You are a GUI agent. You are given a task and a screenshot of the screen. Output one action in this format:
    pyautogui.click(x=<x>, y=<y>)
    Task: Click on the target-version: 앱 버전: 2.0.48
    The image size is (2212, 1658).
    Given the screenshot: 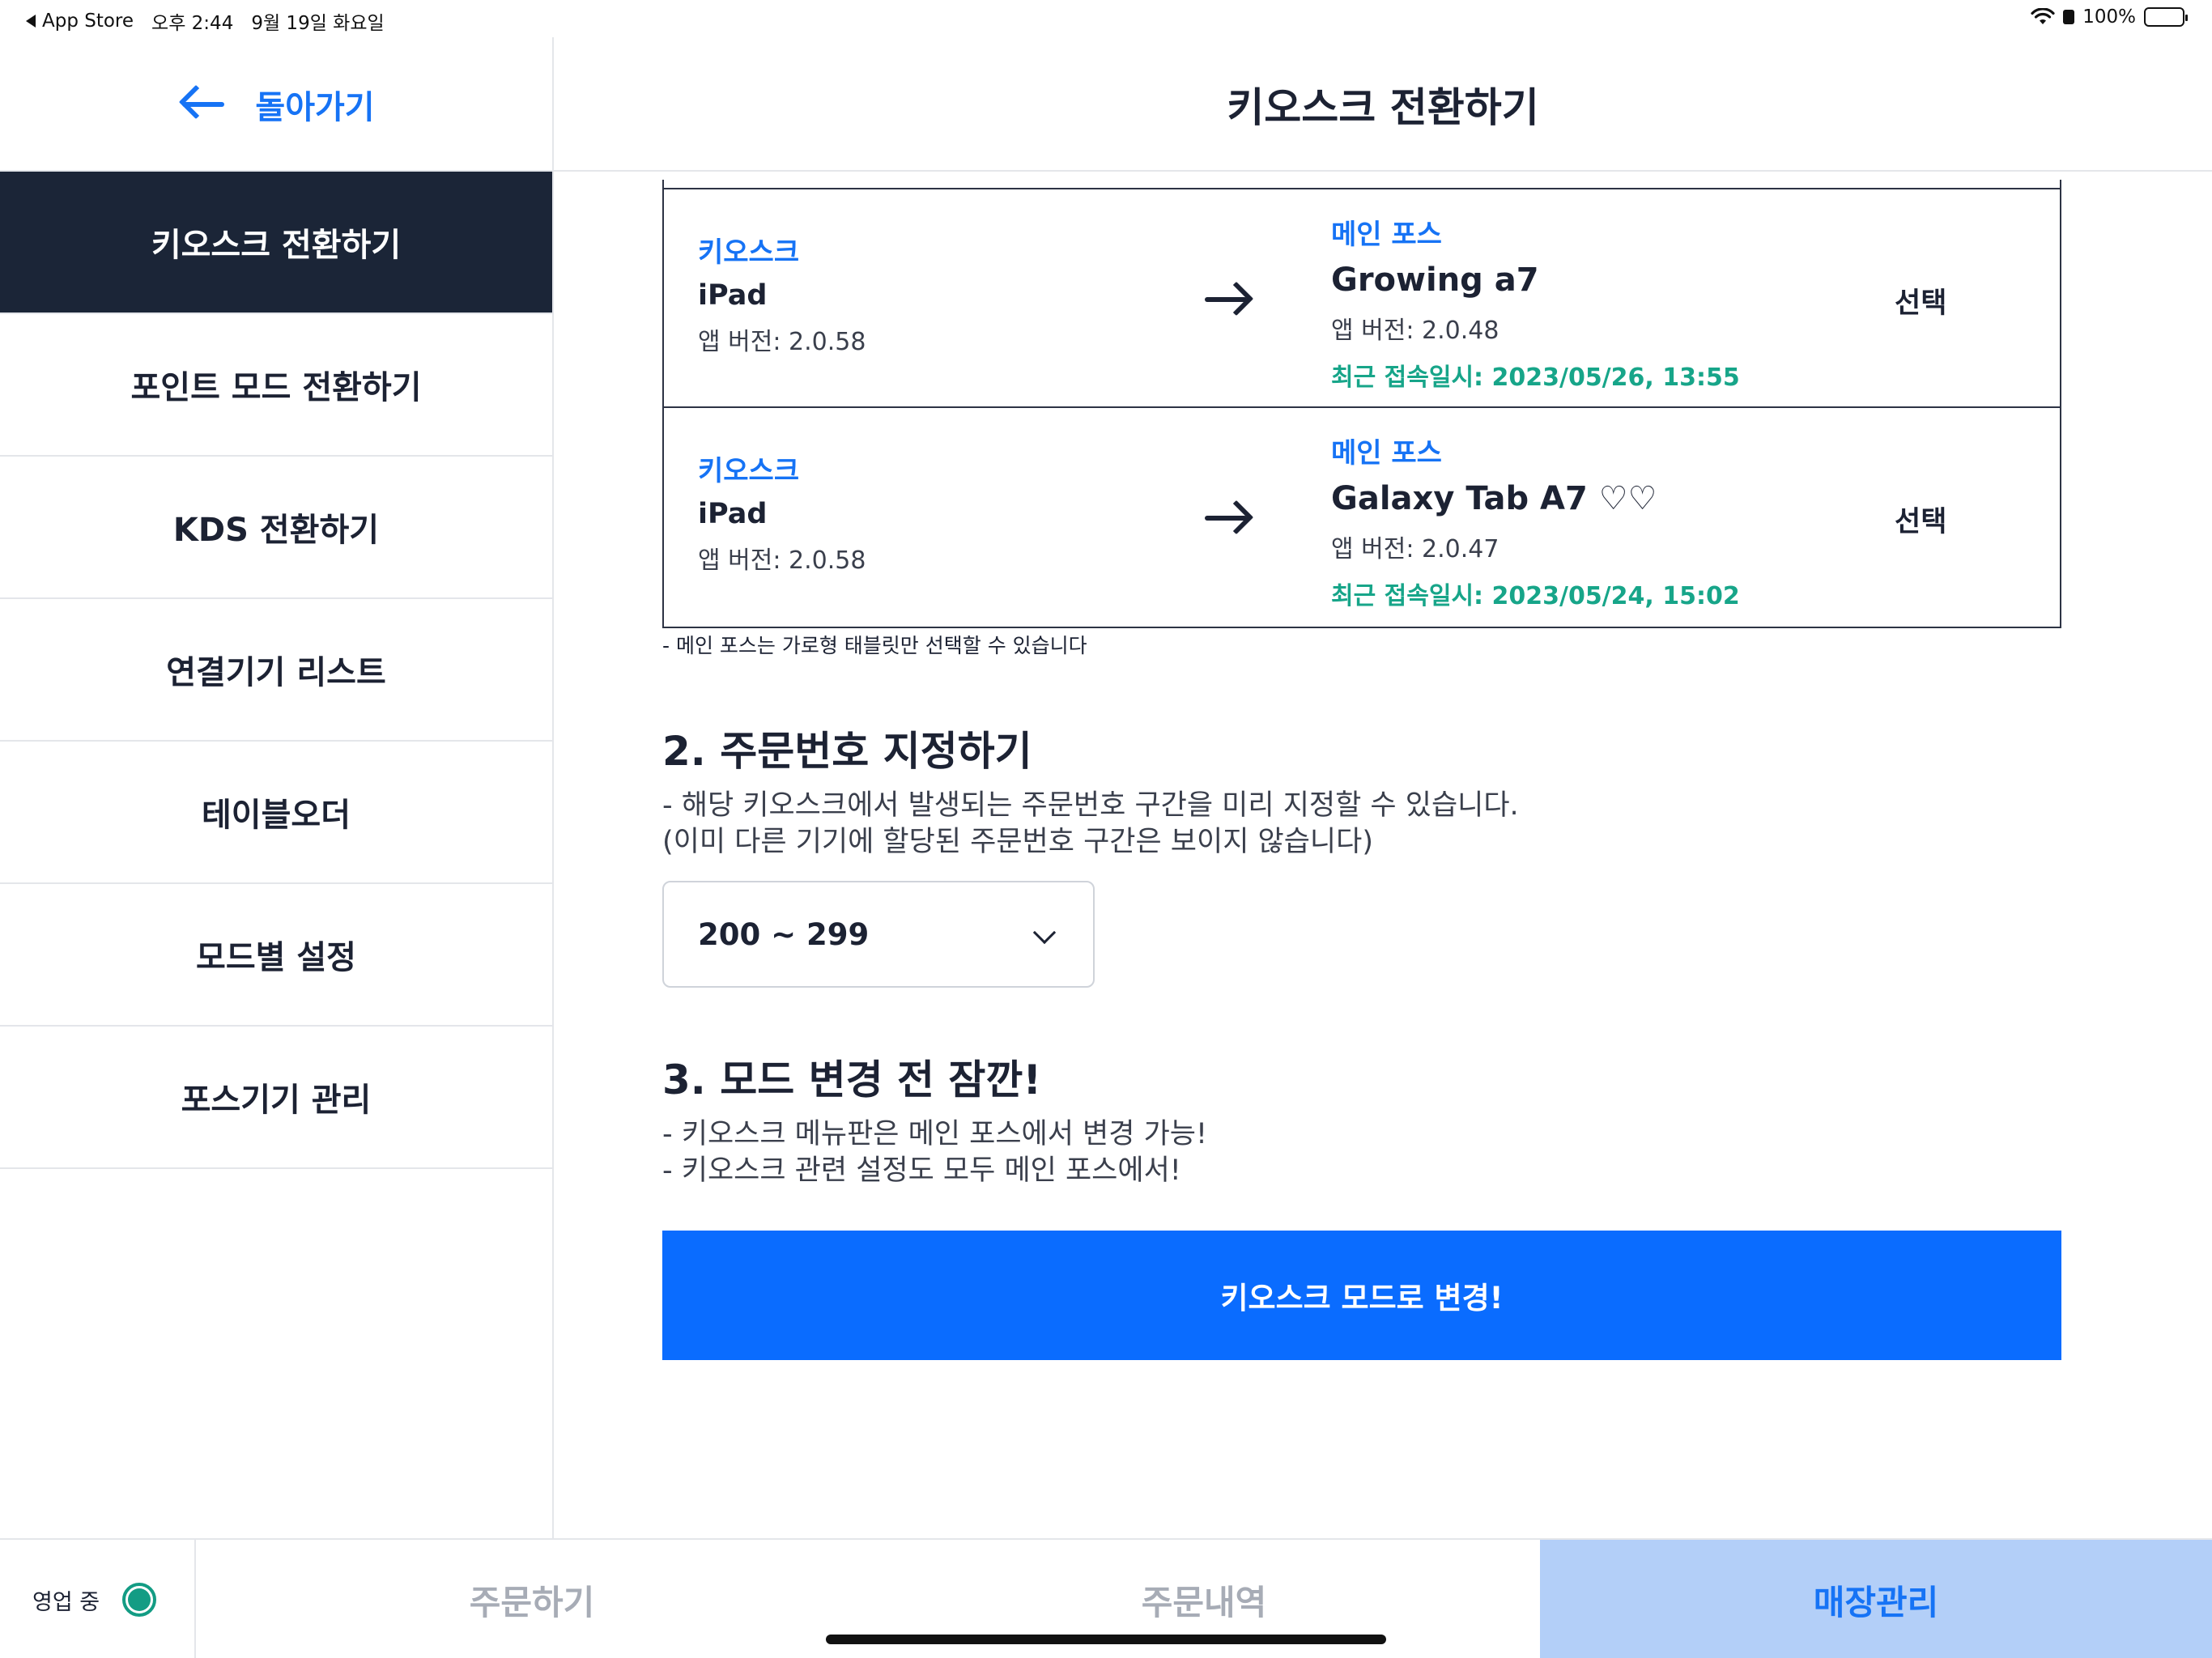 What is the action you would take?
    pyautogui.click(x=1415, y=331)
    